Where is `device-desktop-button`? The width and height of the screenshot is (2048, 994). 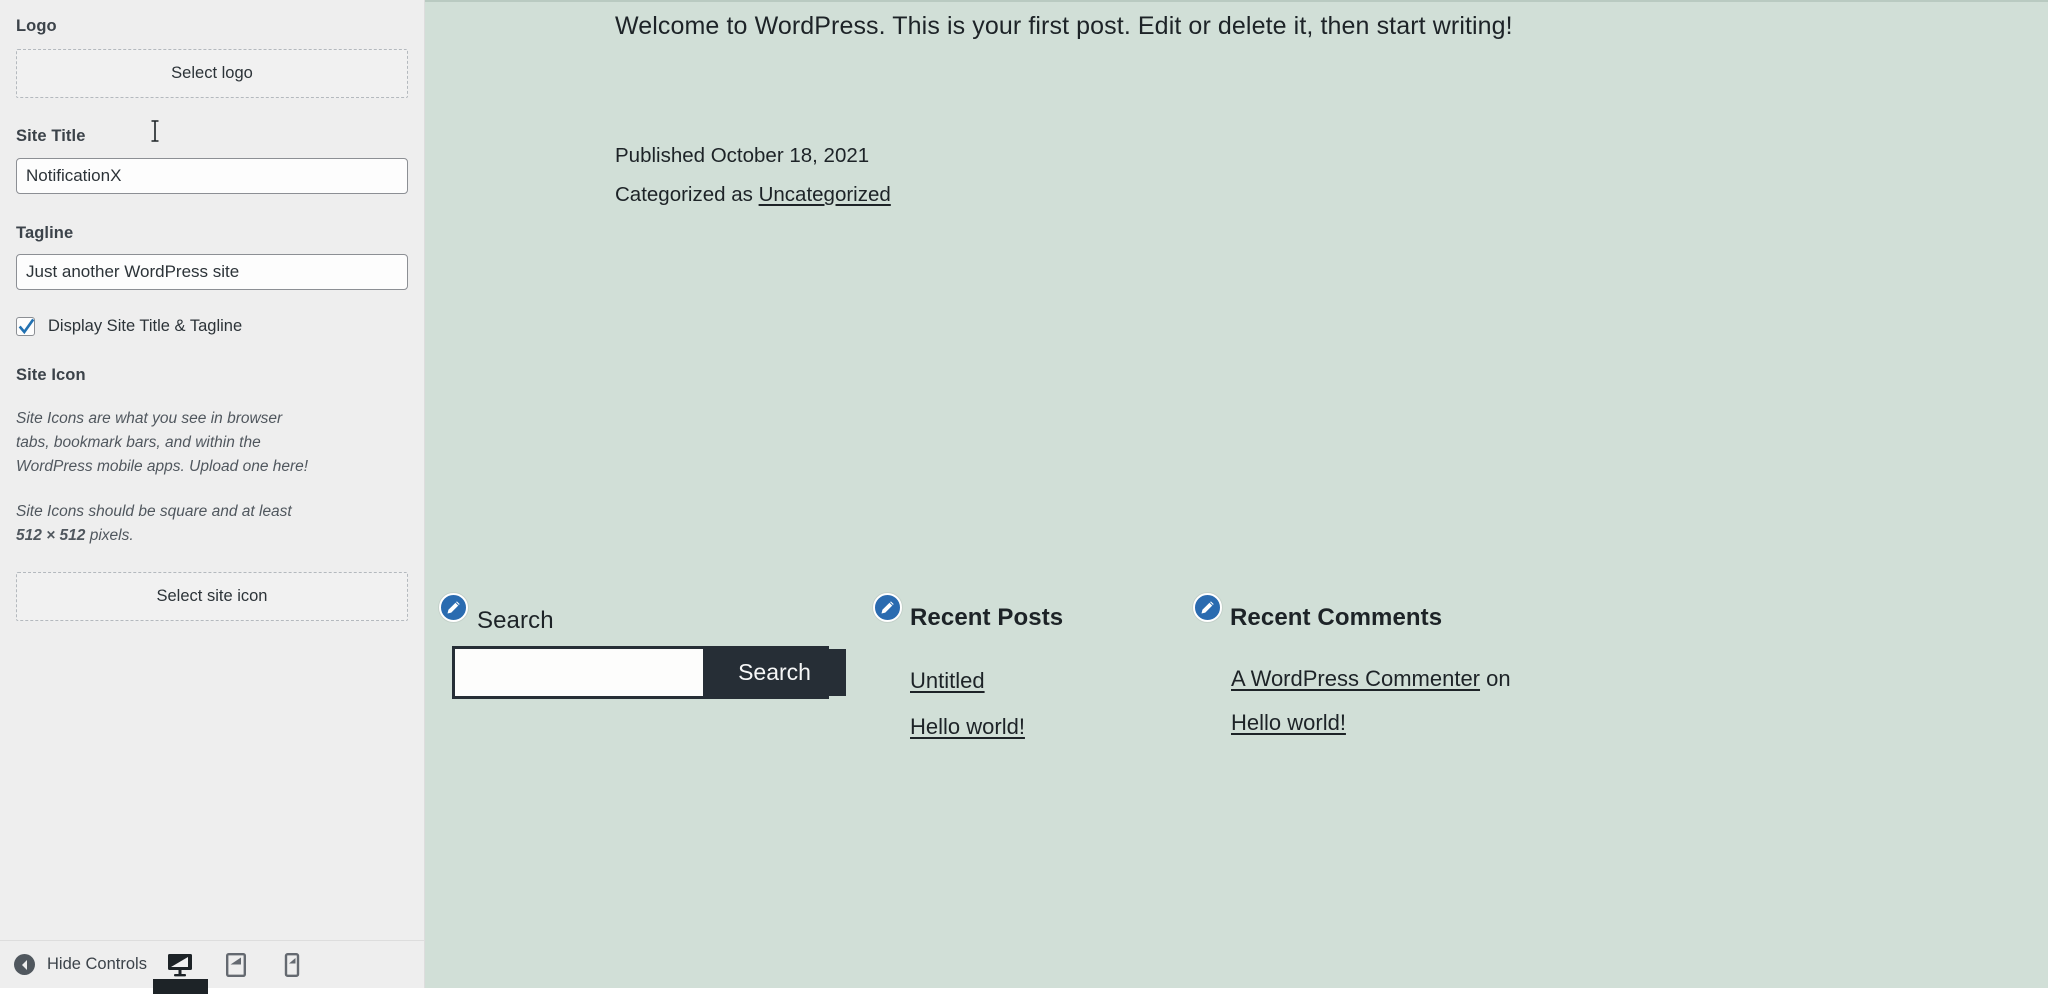 device-desktop-button is located at coordinates (180, 967).